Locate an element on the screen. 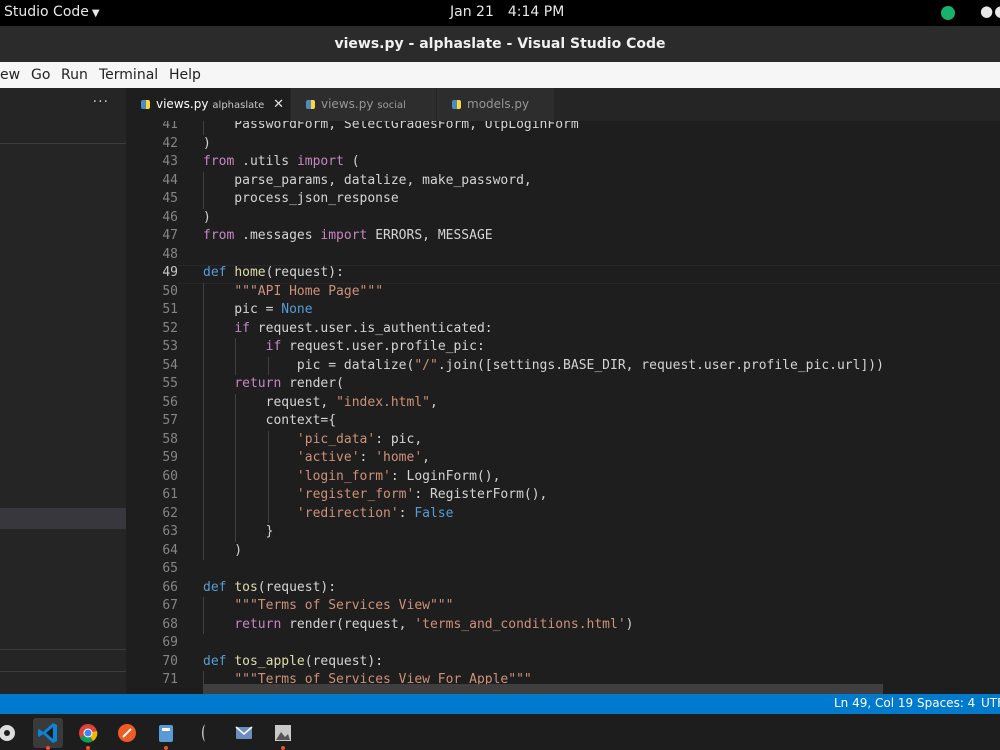 The image size is (1000, 750). code-line: from .messages import ERRORS, MESSAGE is located at coordinates (601, 236).